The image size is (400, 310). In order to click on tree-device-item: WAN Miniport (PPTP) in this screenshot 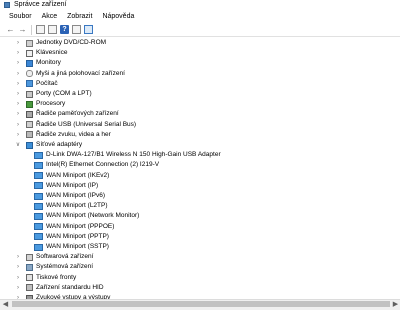, I will do `click(69, 237)`.